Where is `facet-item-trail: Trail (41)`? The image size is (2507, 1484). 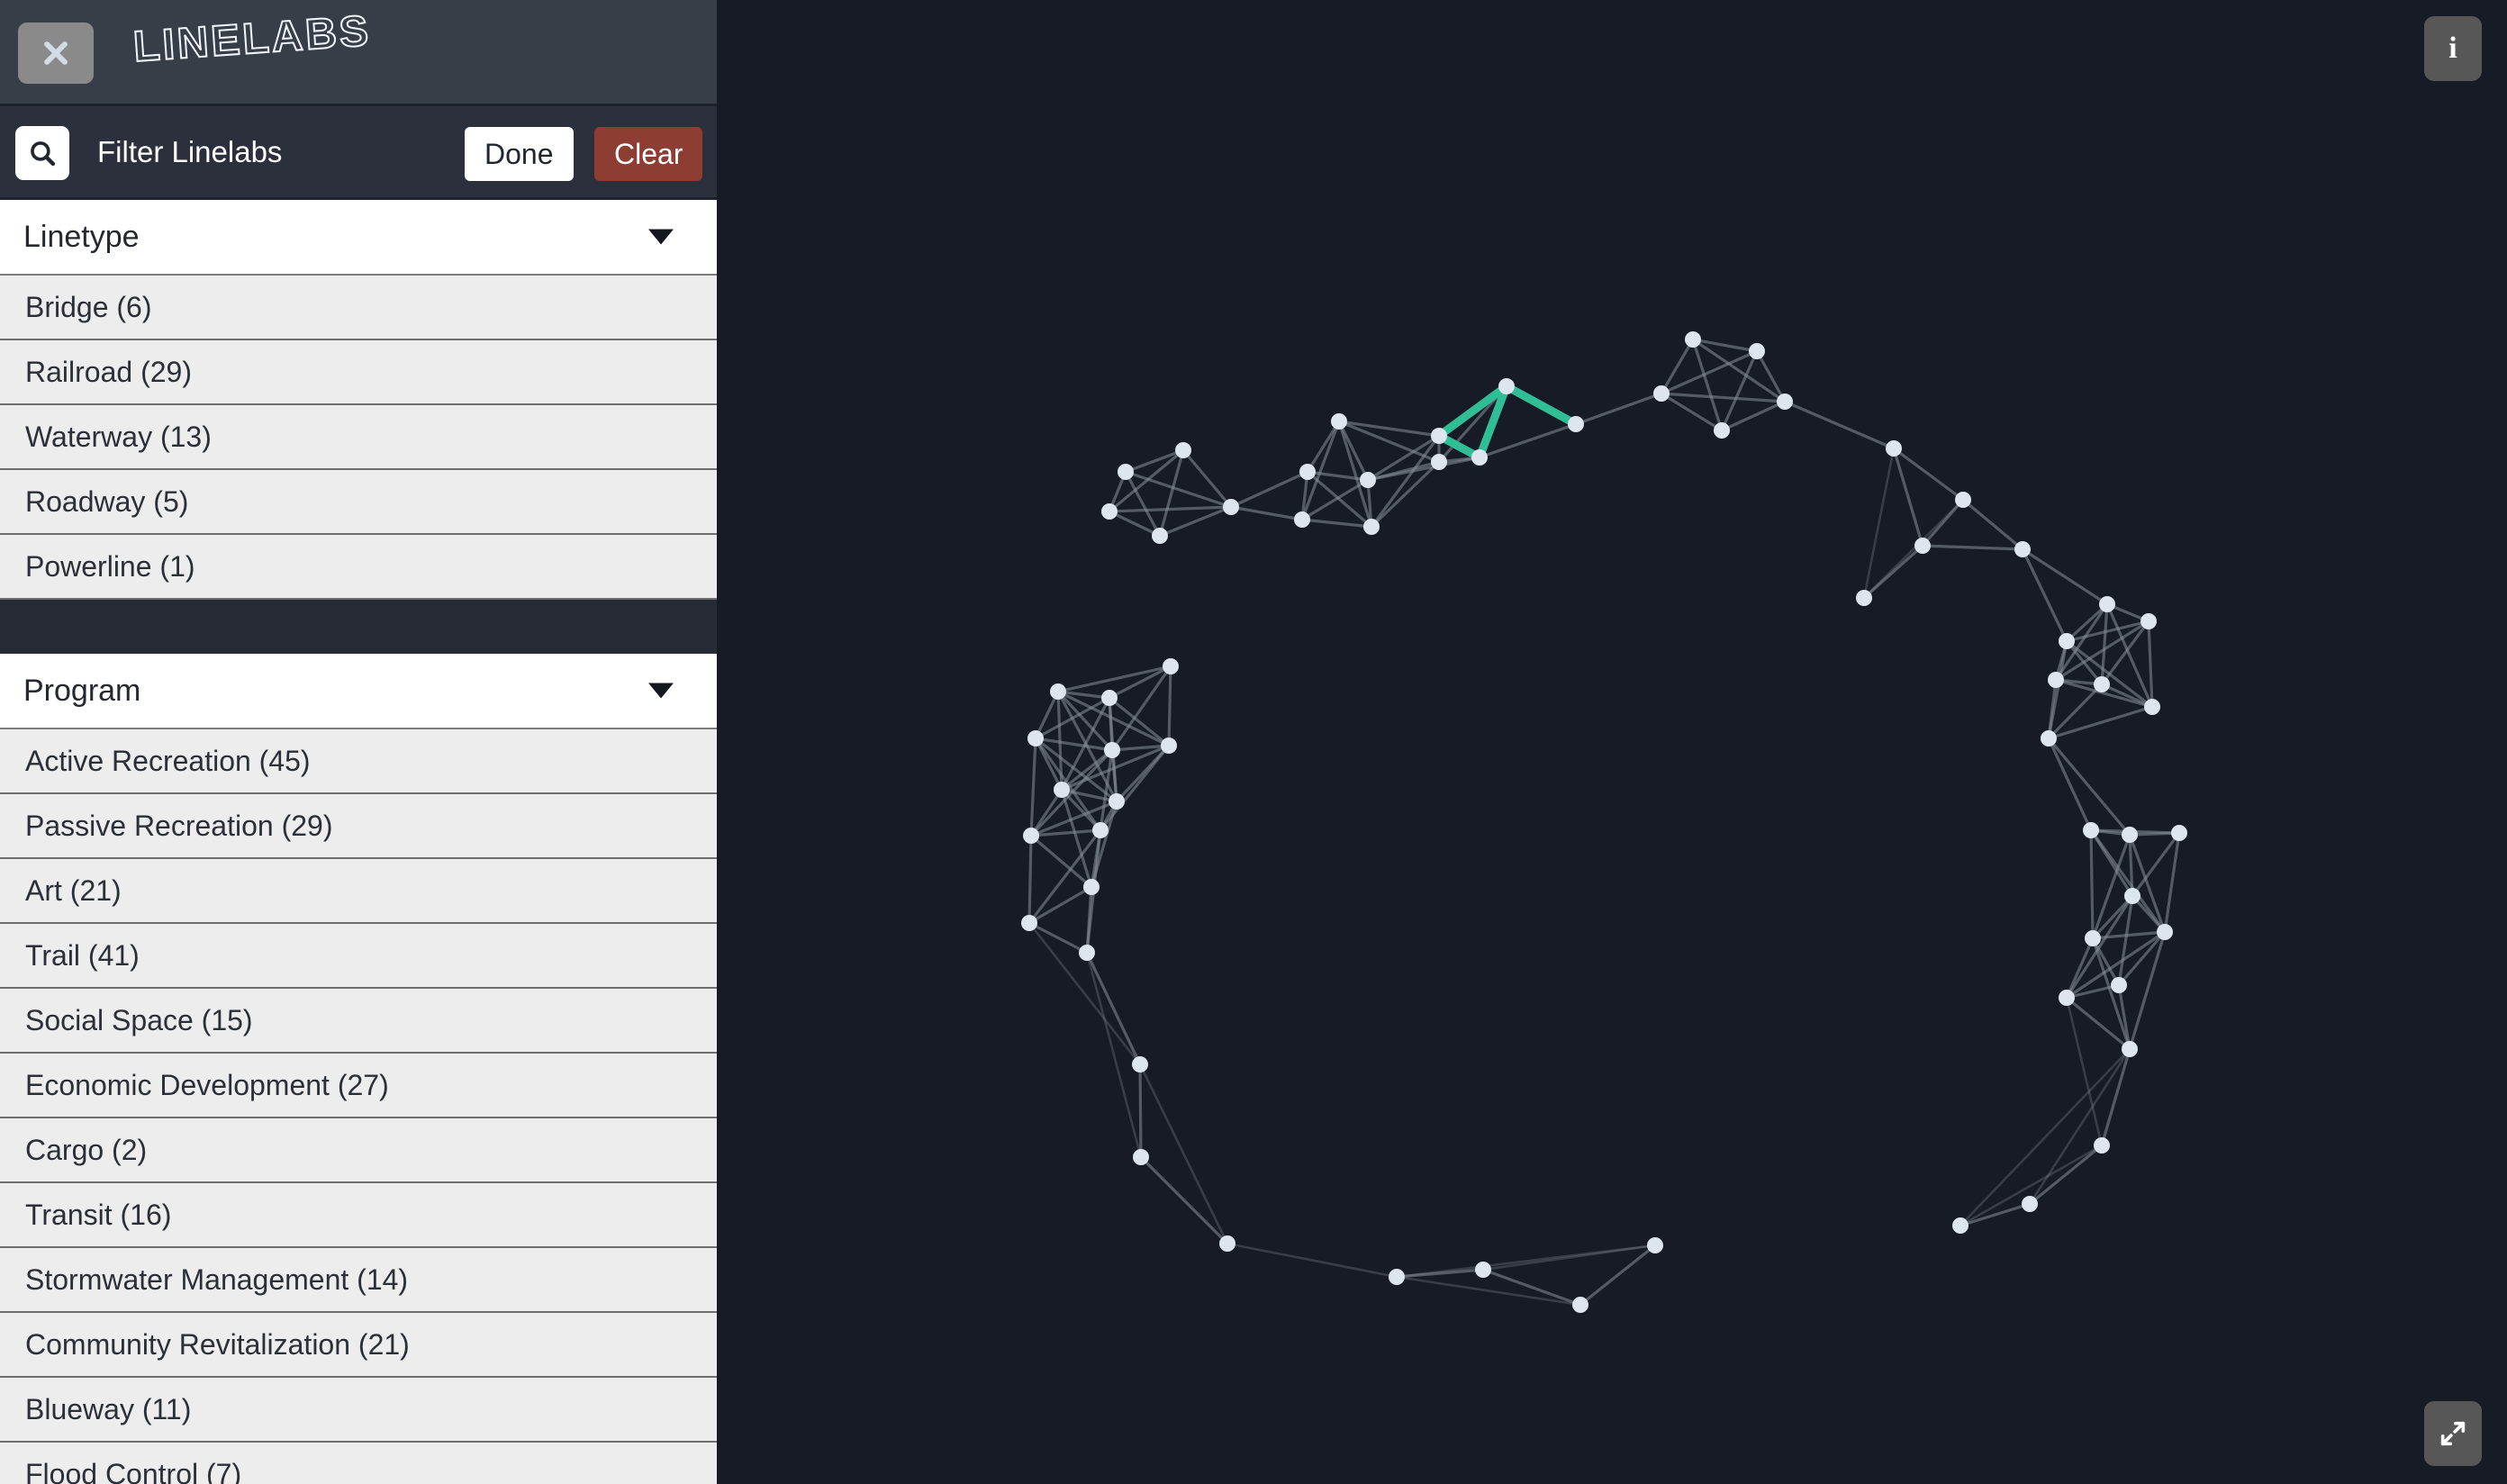 facet-item-trail: Trail (41) is located at coordinates (358, 956).